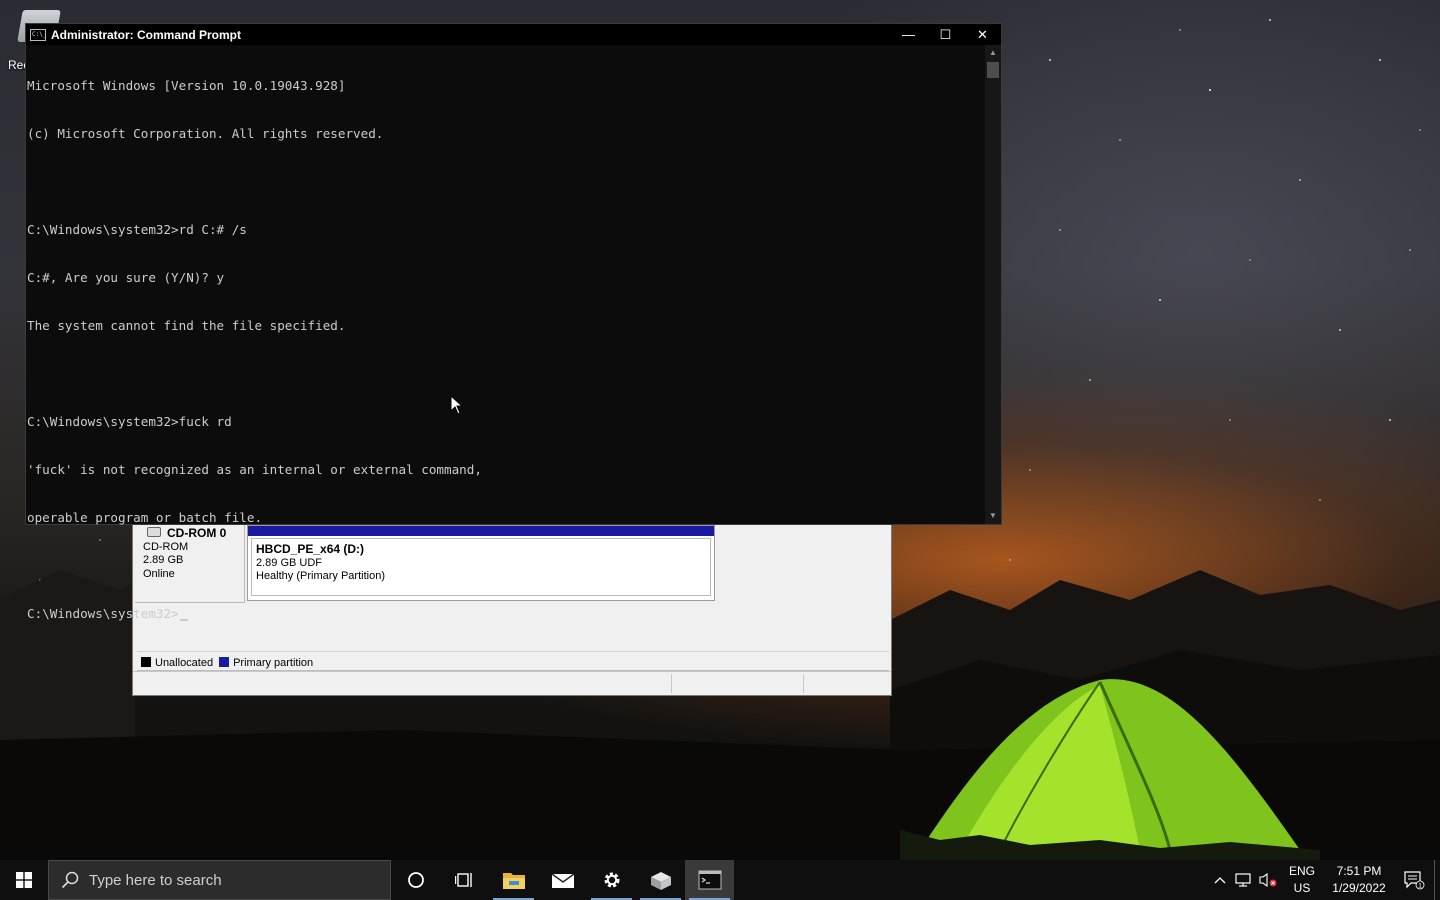  I want to click on file-explorer-icon, so click(513, 881).